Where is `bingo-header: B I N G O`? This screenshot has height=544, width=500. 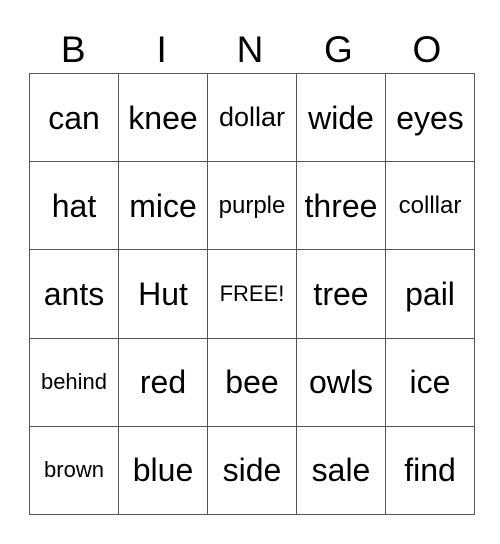
bingo-header: B I N G O is located at coordinates (250, 50).